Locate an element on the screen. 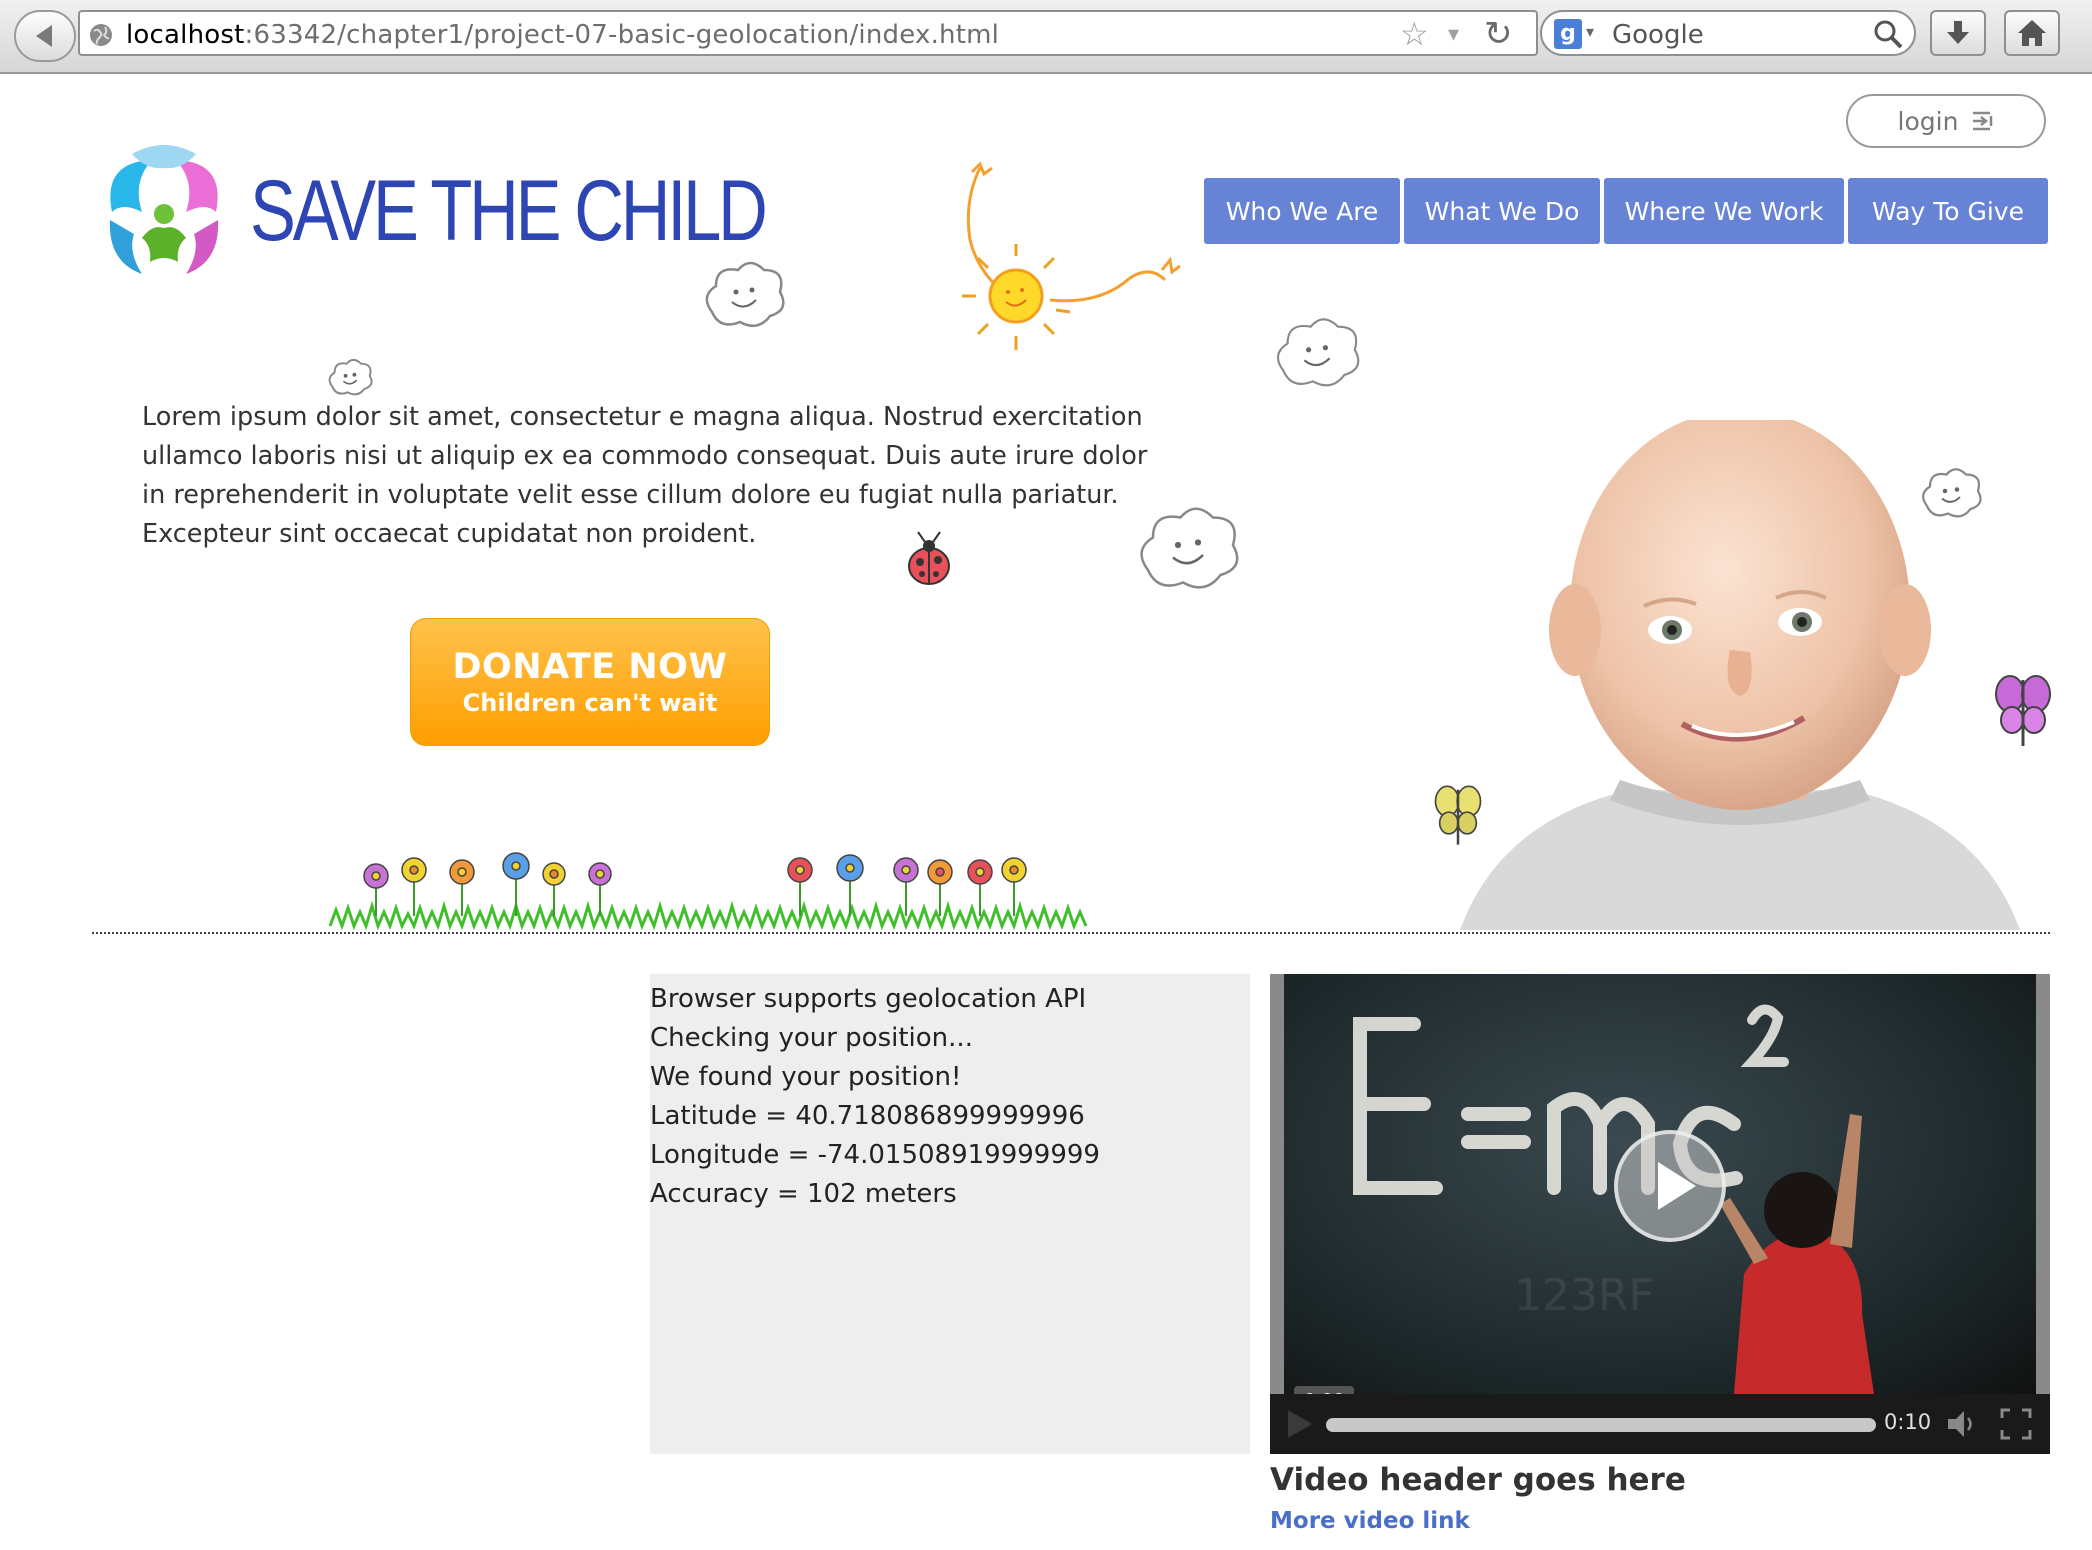 Image resolution: width=2092 pixels, height=1550 pixels. sun-doodle-icon is located at coordinates (1071, 255).